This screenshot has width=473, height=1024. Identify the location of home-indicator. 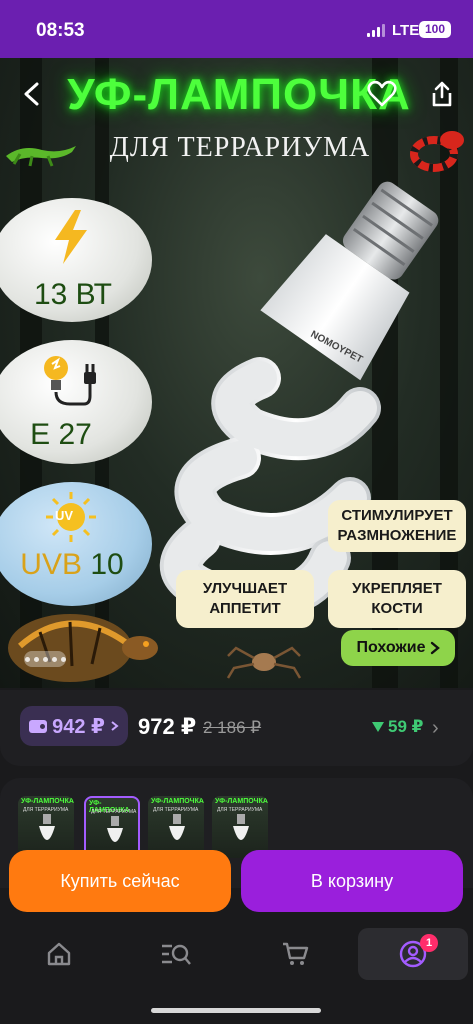
(236, 1010).